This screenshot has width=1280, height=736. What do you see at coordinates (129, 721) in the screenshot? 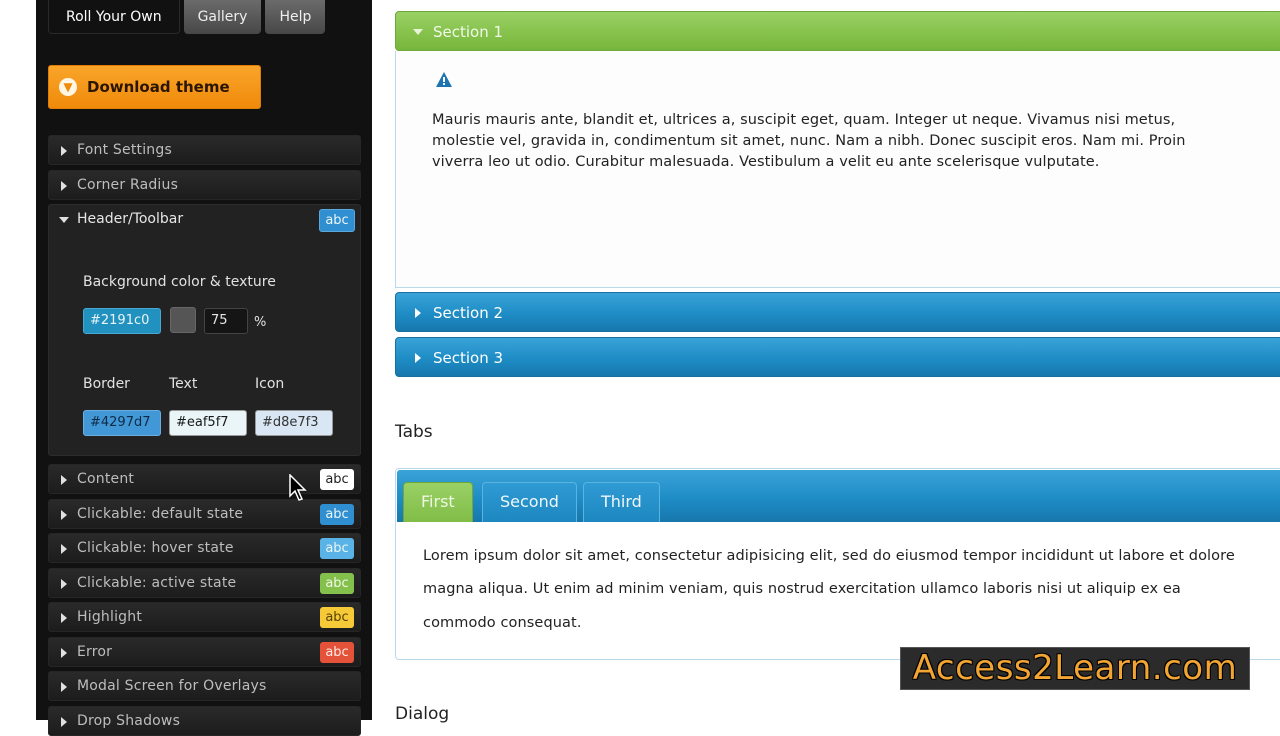
I see `panel-item-label: Drop Shadows` at bounding box center [129, 721].